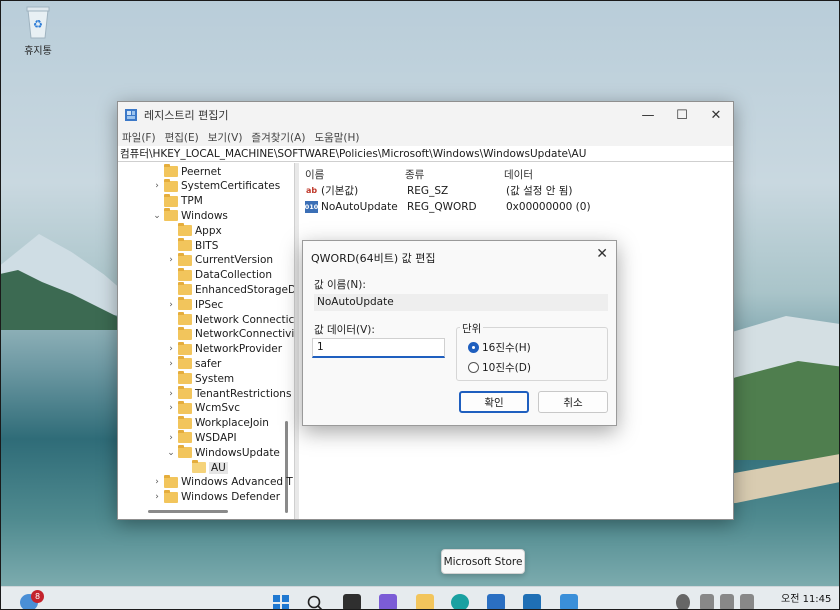 Image resolution: width=840 pixels, height=610 pixels. What do you see at coordinates (336, 137) in the screenshot?
I see `menu-help: 도움말(H)` at bounding box center [336, 137].